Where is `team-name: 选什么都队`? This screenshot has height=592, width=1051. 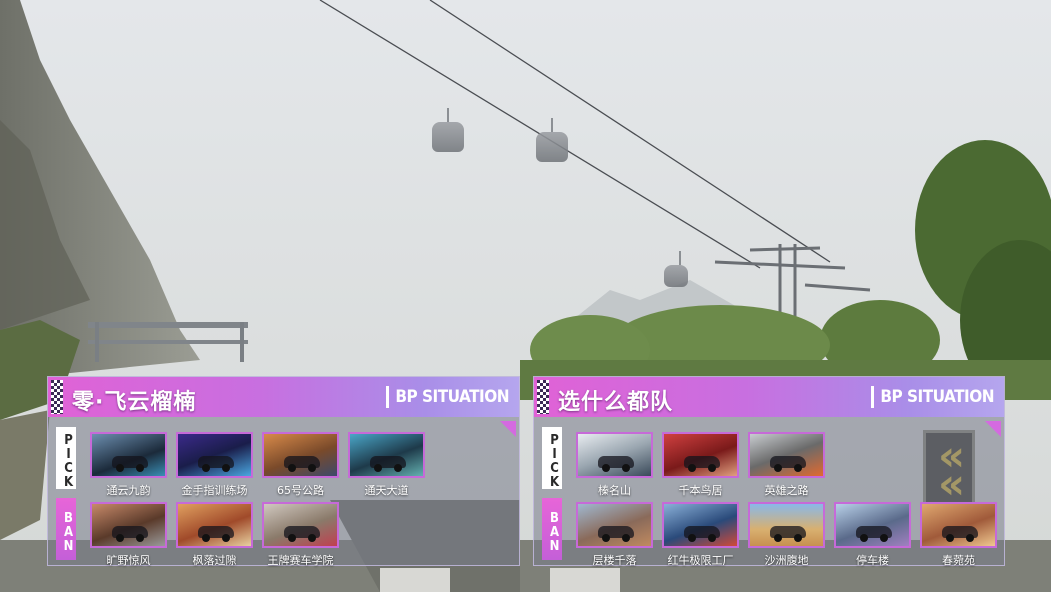
team-name: 选什么都队 is located at coordinates (616, 402).